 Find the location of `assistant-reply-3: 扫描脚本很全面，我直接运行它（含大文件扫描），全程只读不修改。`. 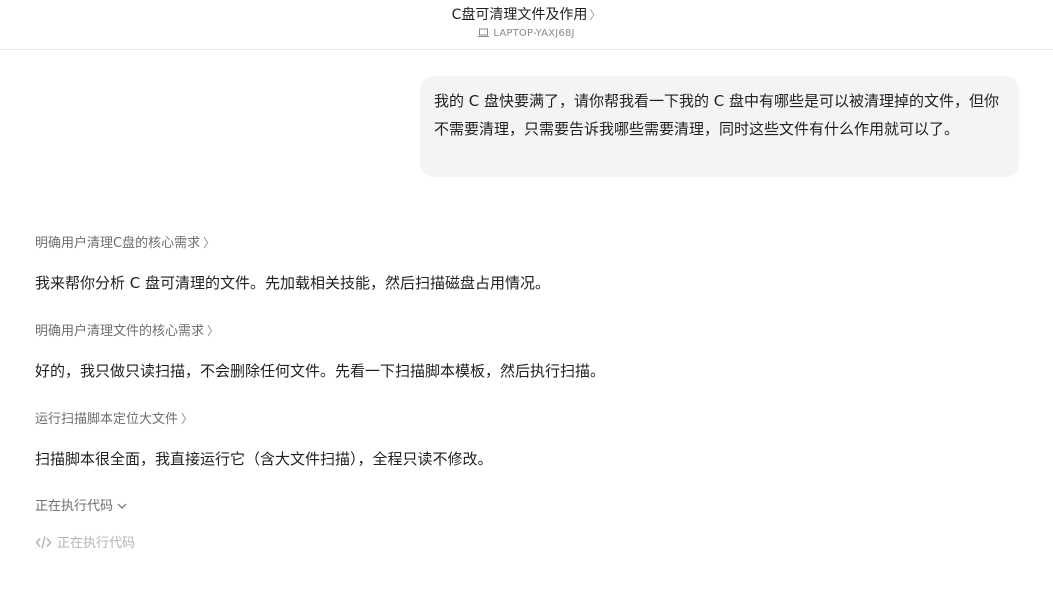

assistant-reply-3: 扫描脚本很全面，我直接运行它（含大文件扫描），全程只读不修改。 is located at coordinates (264, 459).